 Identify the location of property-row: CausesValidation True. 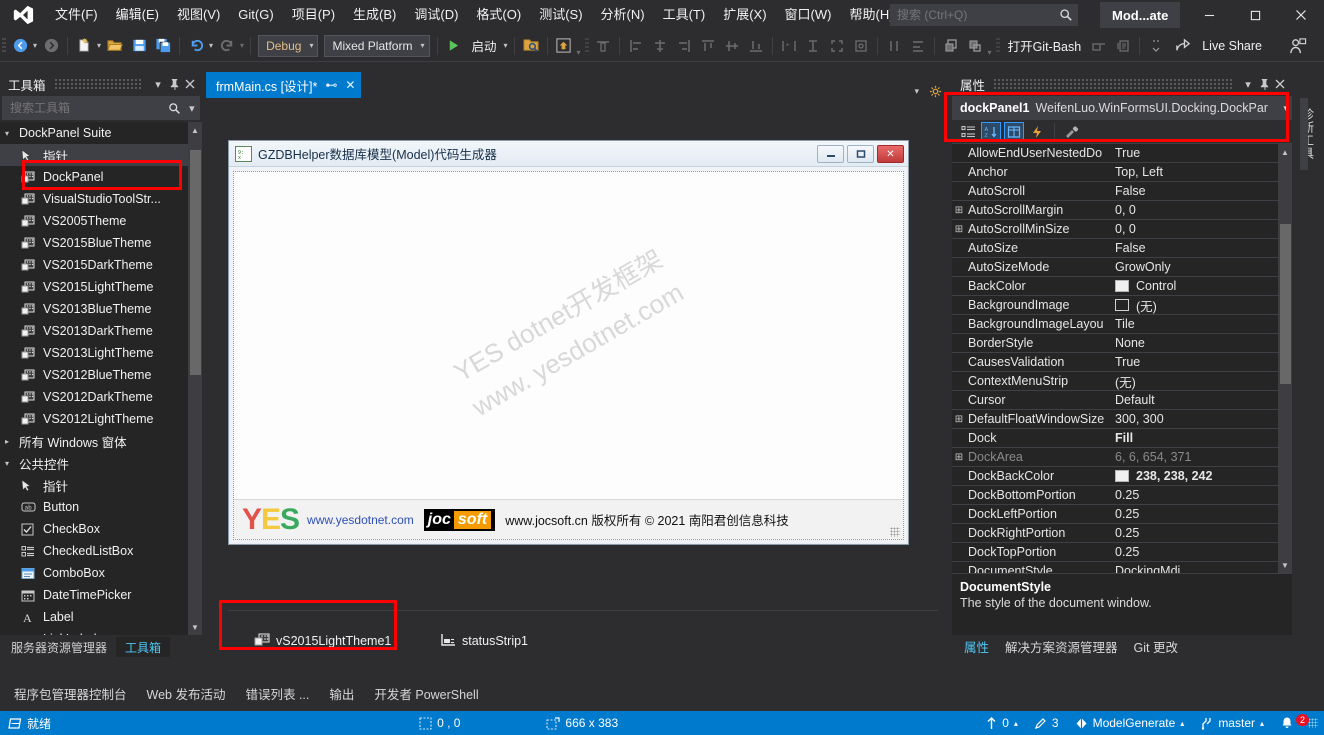
(1122, 362).